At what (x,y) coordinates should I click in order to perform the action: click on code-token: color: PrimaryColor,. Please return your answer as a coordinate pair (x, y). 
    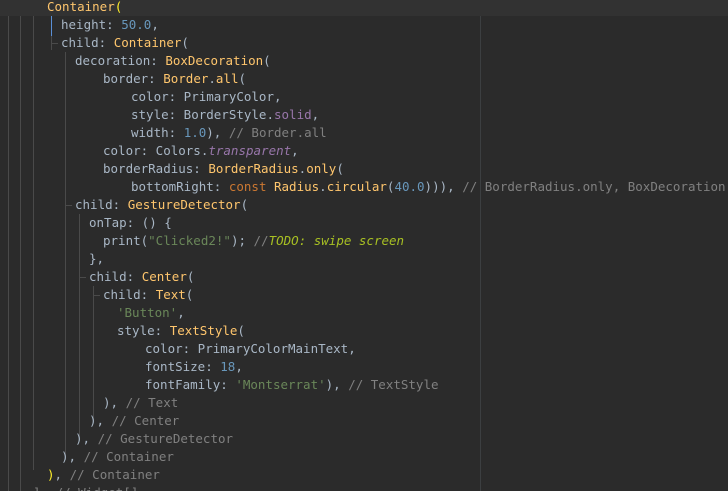
    Looking at the image, I should click on (206, 96).